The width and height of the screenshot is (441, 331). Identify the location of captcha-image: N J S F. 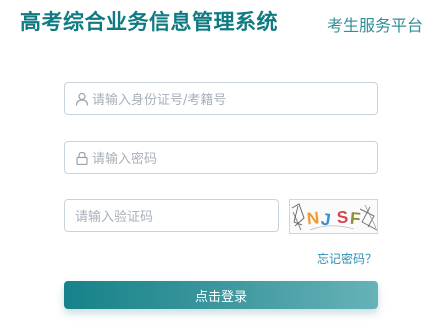
(333, 216).